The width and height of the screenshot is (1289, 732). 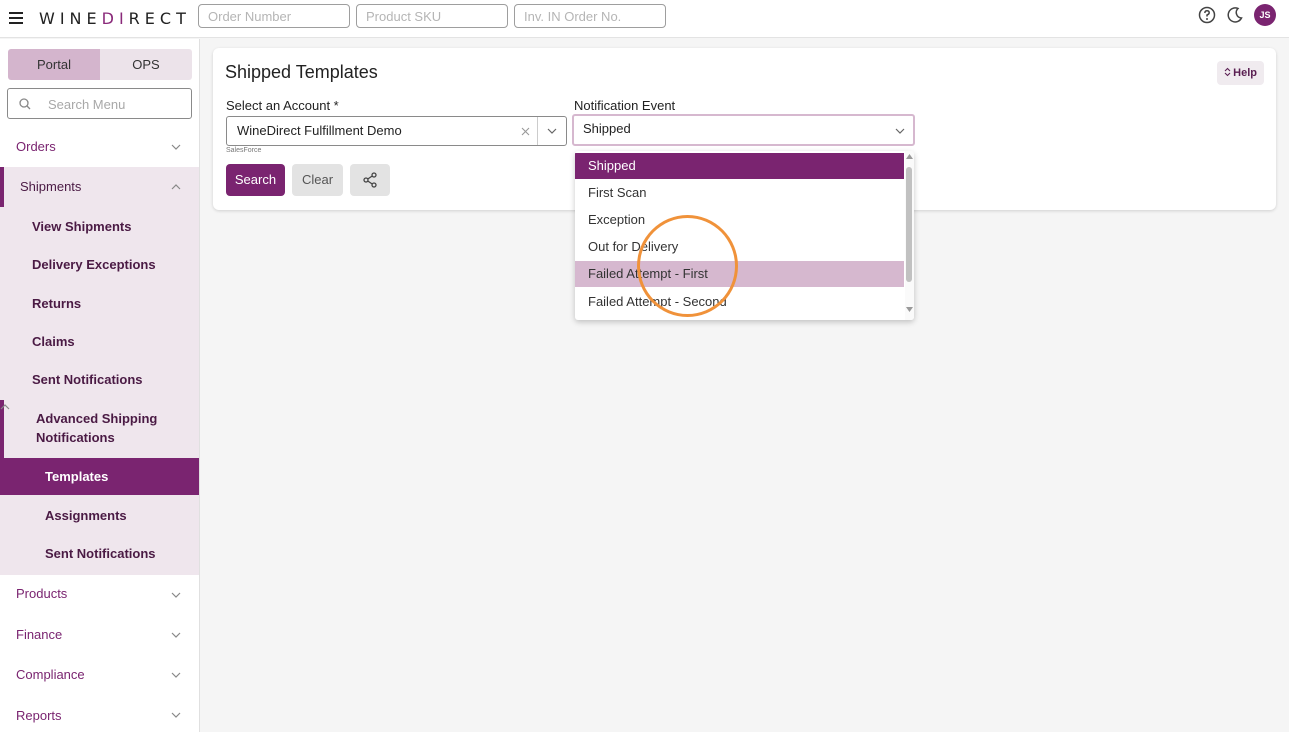 What do you see at coordinates (16, 18) in the screenshot?
I see `menu-icon` at bounding box center [16, 18].